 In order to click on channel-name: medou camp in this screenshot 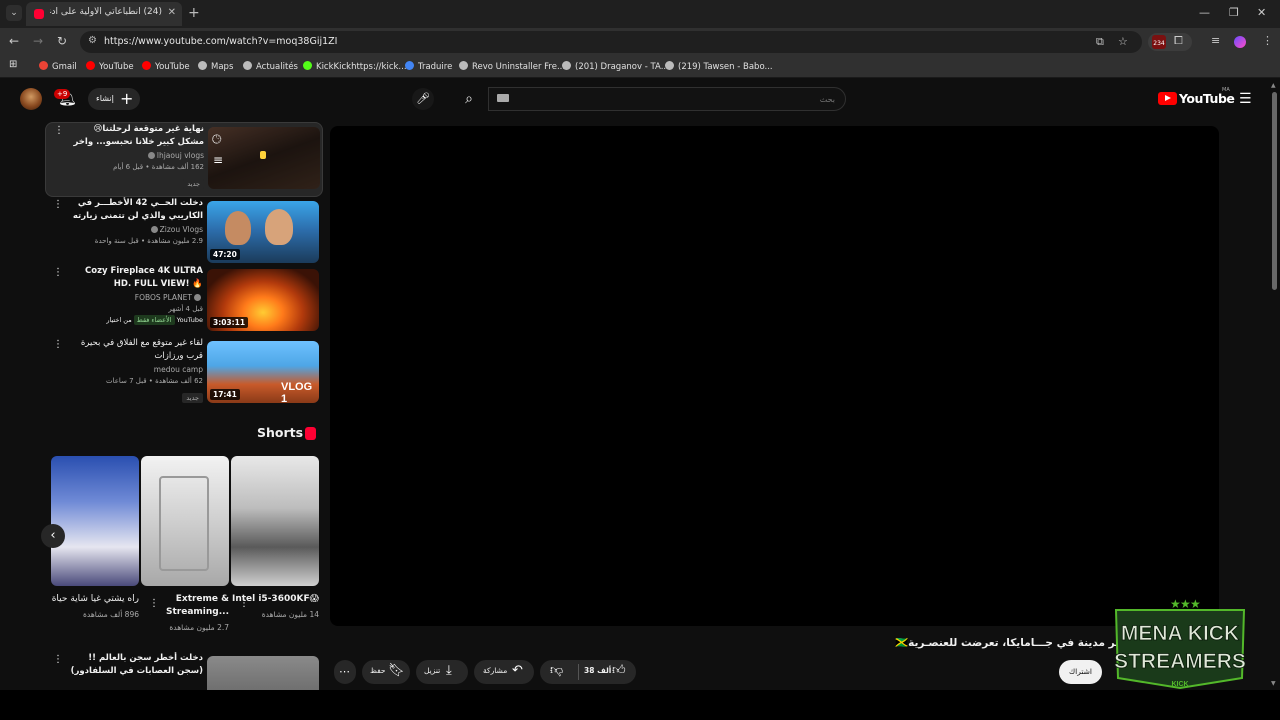, I will do `click(135, 369)`.